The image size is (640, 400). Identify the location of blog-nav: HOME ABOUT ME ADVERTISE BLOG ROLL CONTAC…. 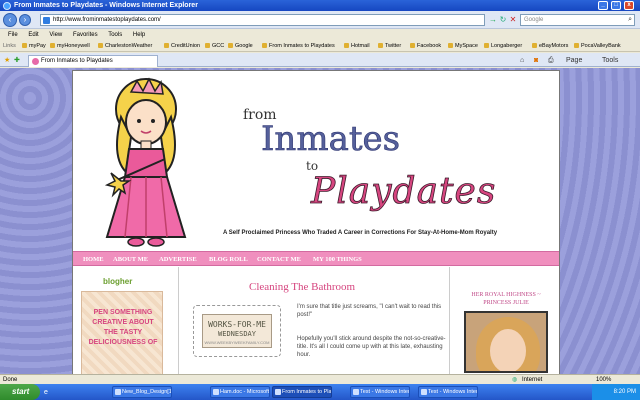
(316, 258).